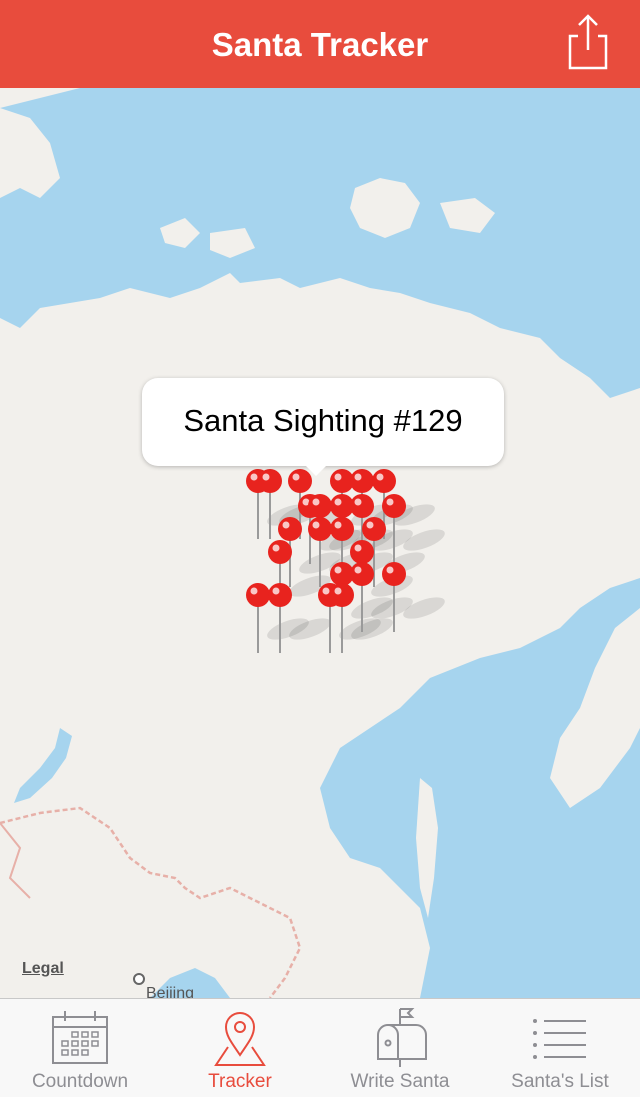 This screenshot has width=640, height=1097. What do you see at coordinates (560, 1081) in the screenshot?
I see `tab-santas-list-label: Santa's List` at bounding box center [560, 1081].